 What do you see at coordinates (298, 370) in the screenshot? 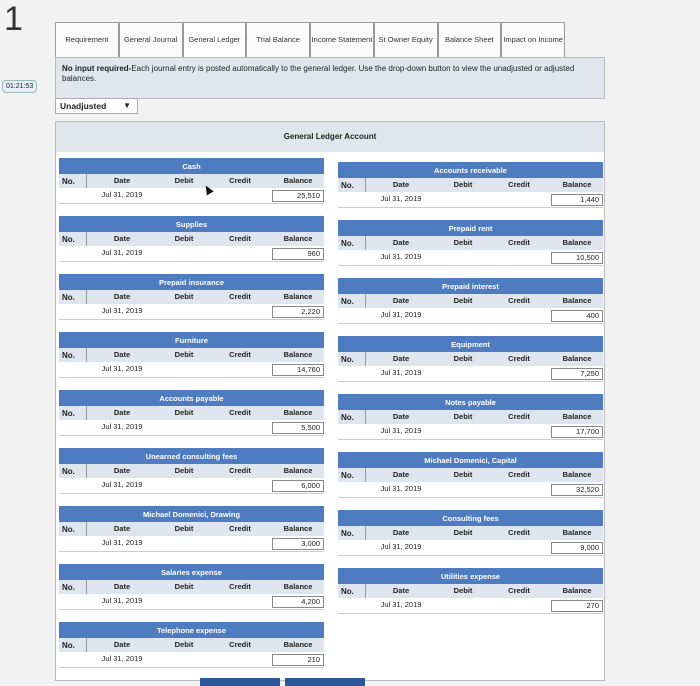
I see `account-balance: 14,760` at bounding box center [298, 370].